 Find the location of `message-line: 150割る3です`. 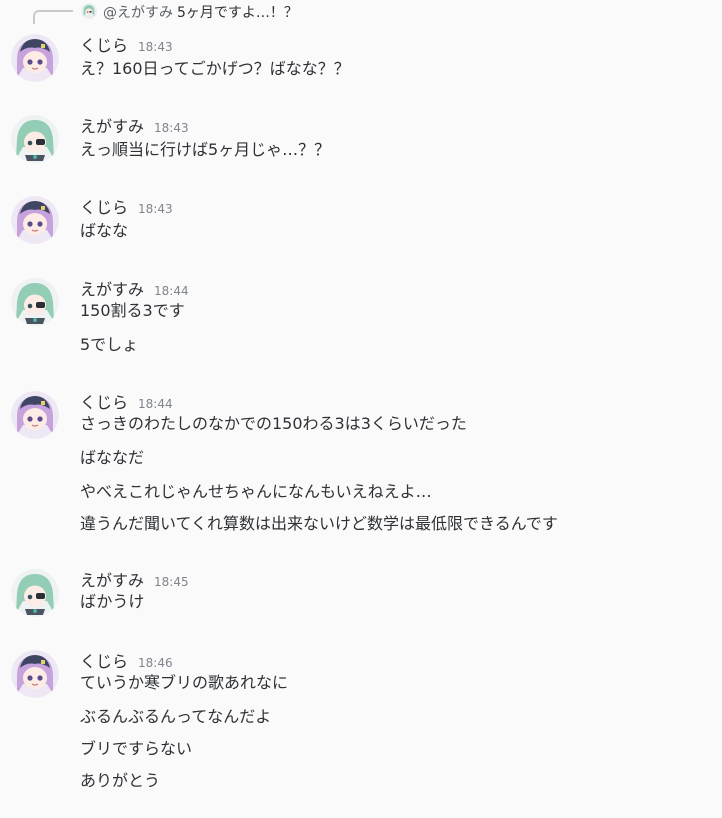

message-line: 150割る3です is located at coordinates (132, 311).